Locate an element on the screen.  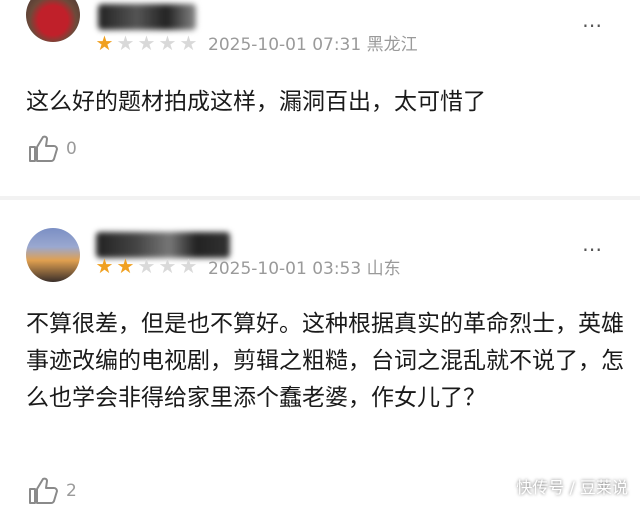
like-button: 2 is located at coordinates (51, 491).